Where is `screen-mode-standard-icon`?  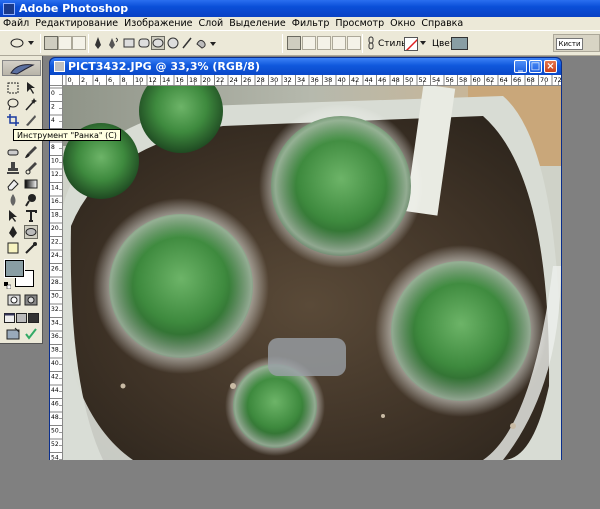
screen-mode-standard-icon is located at coordinates (9, 318).